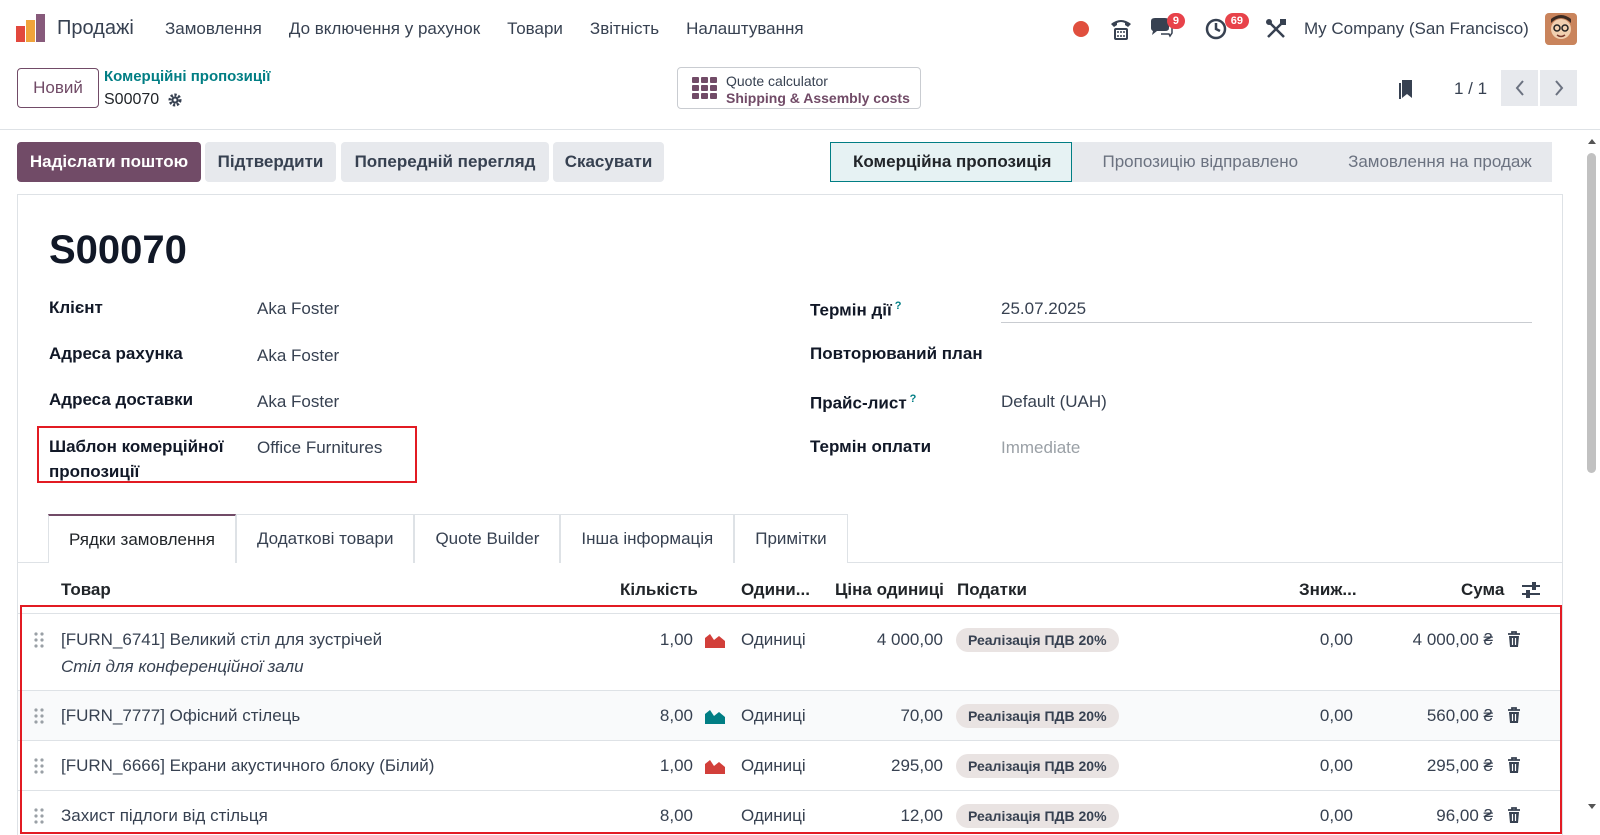 The height and width of the screenshot is (835, 1600). What do you see at coordinates (1591, 313) in the screenshot?
I see `scrollbar-thumb` at bounding box center [1591, 313].